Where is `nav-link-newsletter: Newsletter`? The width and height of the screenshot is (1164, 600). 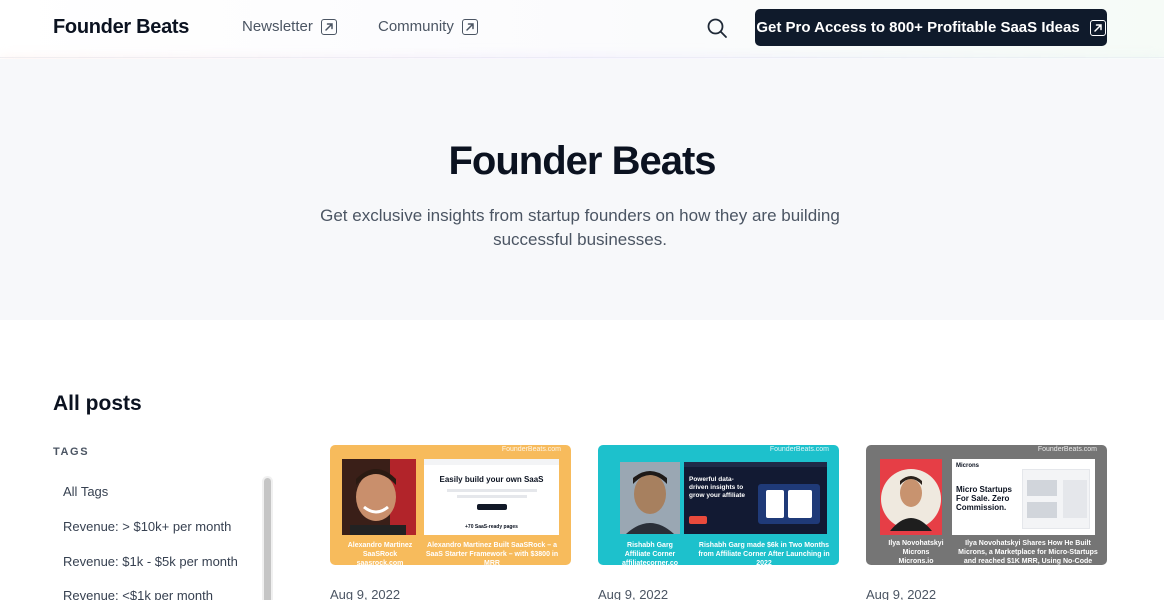 nav-link-newsletter: Newsletter is located at coordinates (289, 26).